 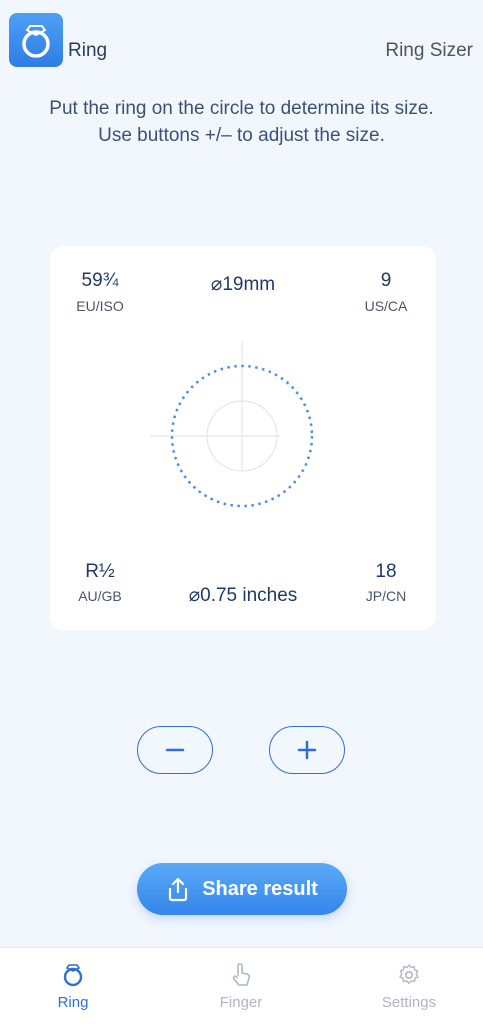 I want to click on share-result-label: Share result, so click(x=260, y=888).